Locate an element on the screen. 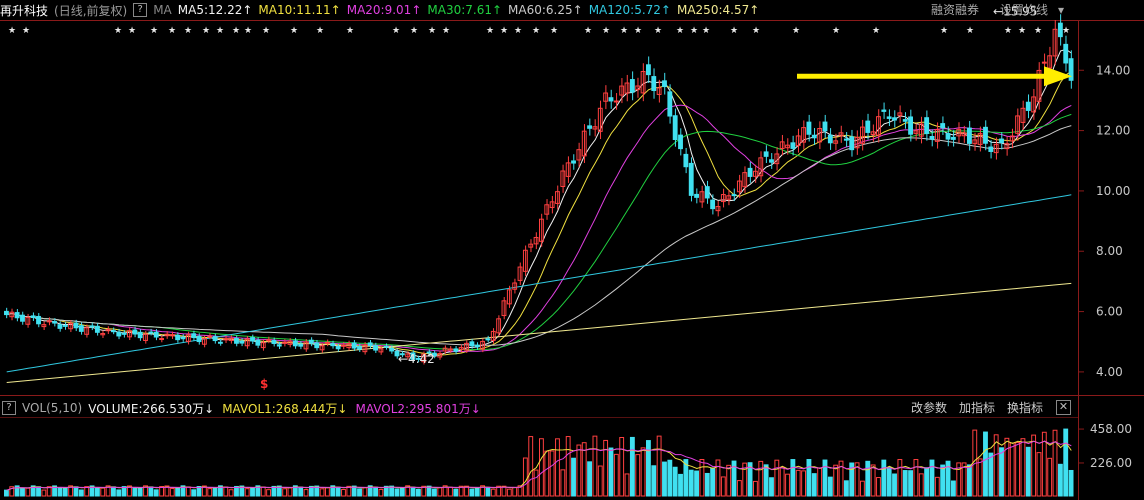  dividend-marker-icon: $ is located at coordinates (264, 384).